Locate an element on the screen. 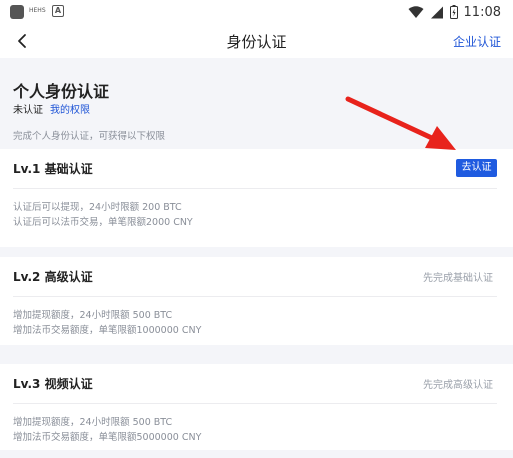 This screenshot has height=458, width=513. level-title: Lv.3 视频认证 is located at coordinates (53, 384).